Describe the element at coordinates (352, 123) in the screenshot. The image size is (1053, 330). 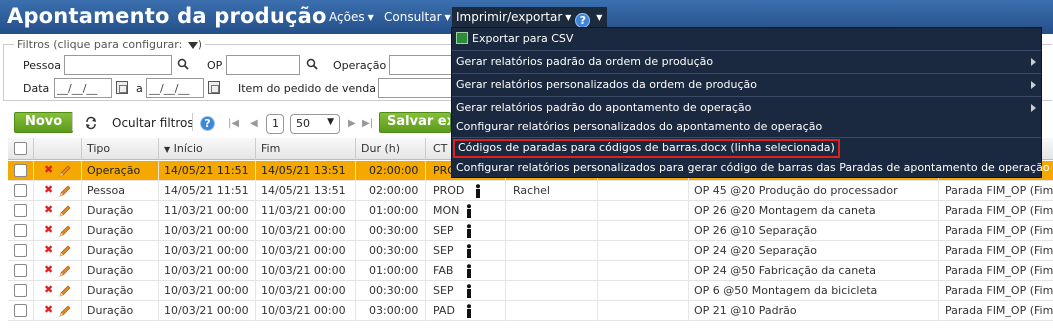
I see `next-page-icon: ▶` at that location.